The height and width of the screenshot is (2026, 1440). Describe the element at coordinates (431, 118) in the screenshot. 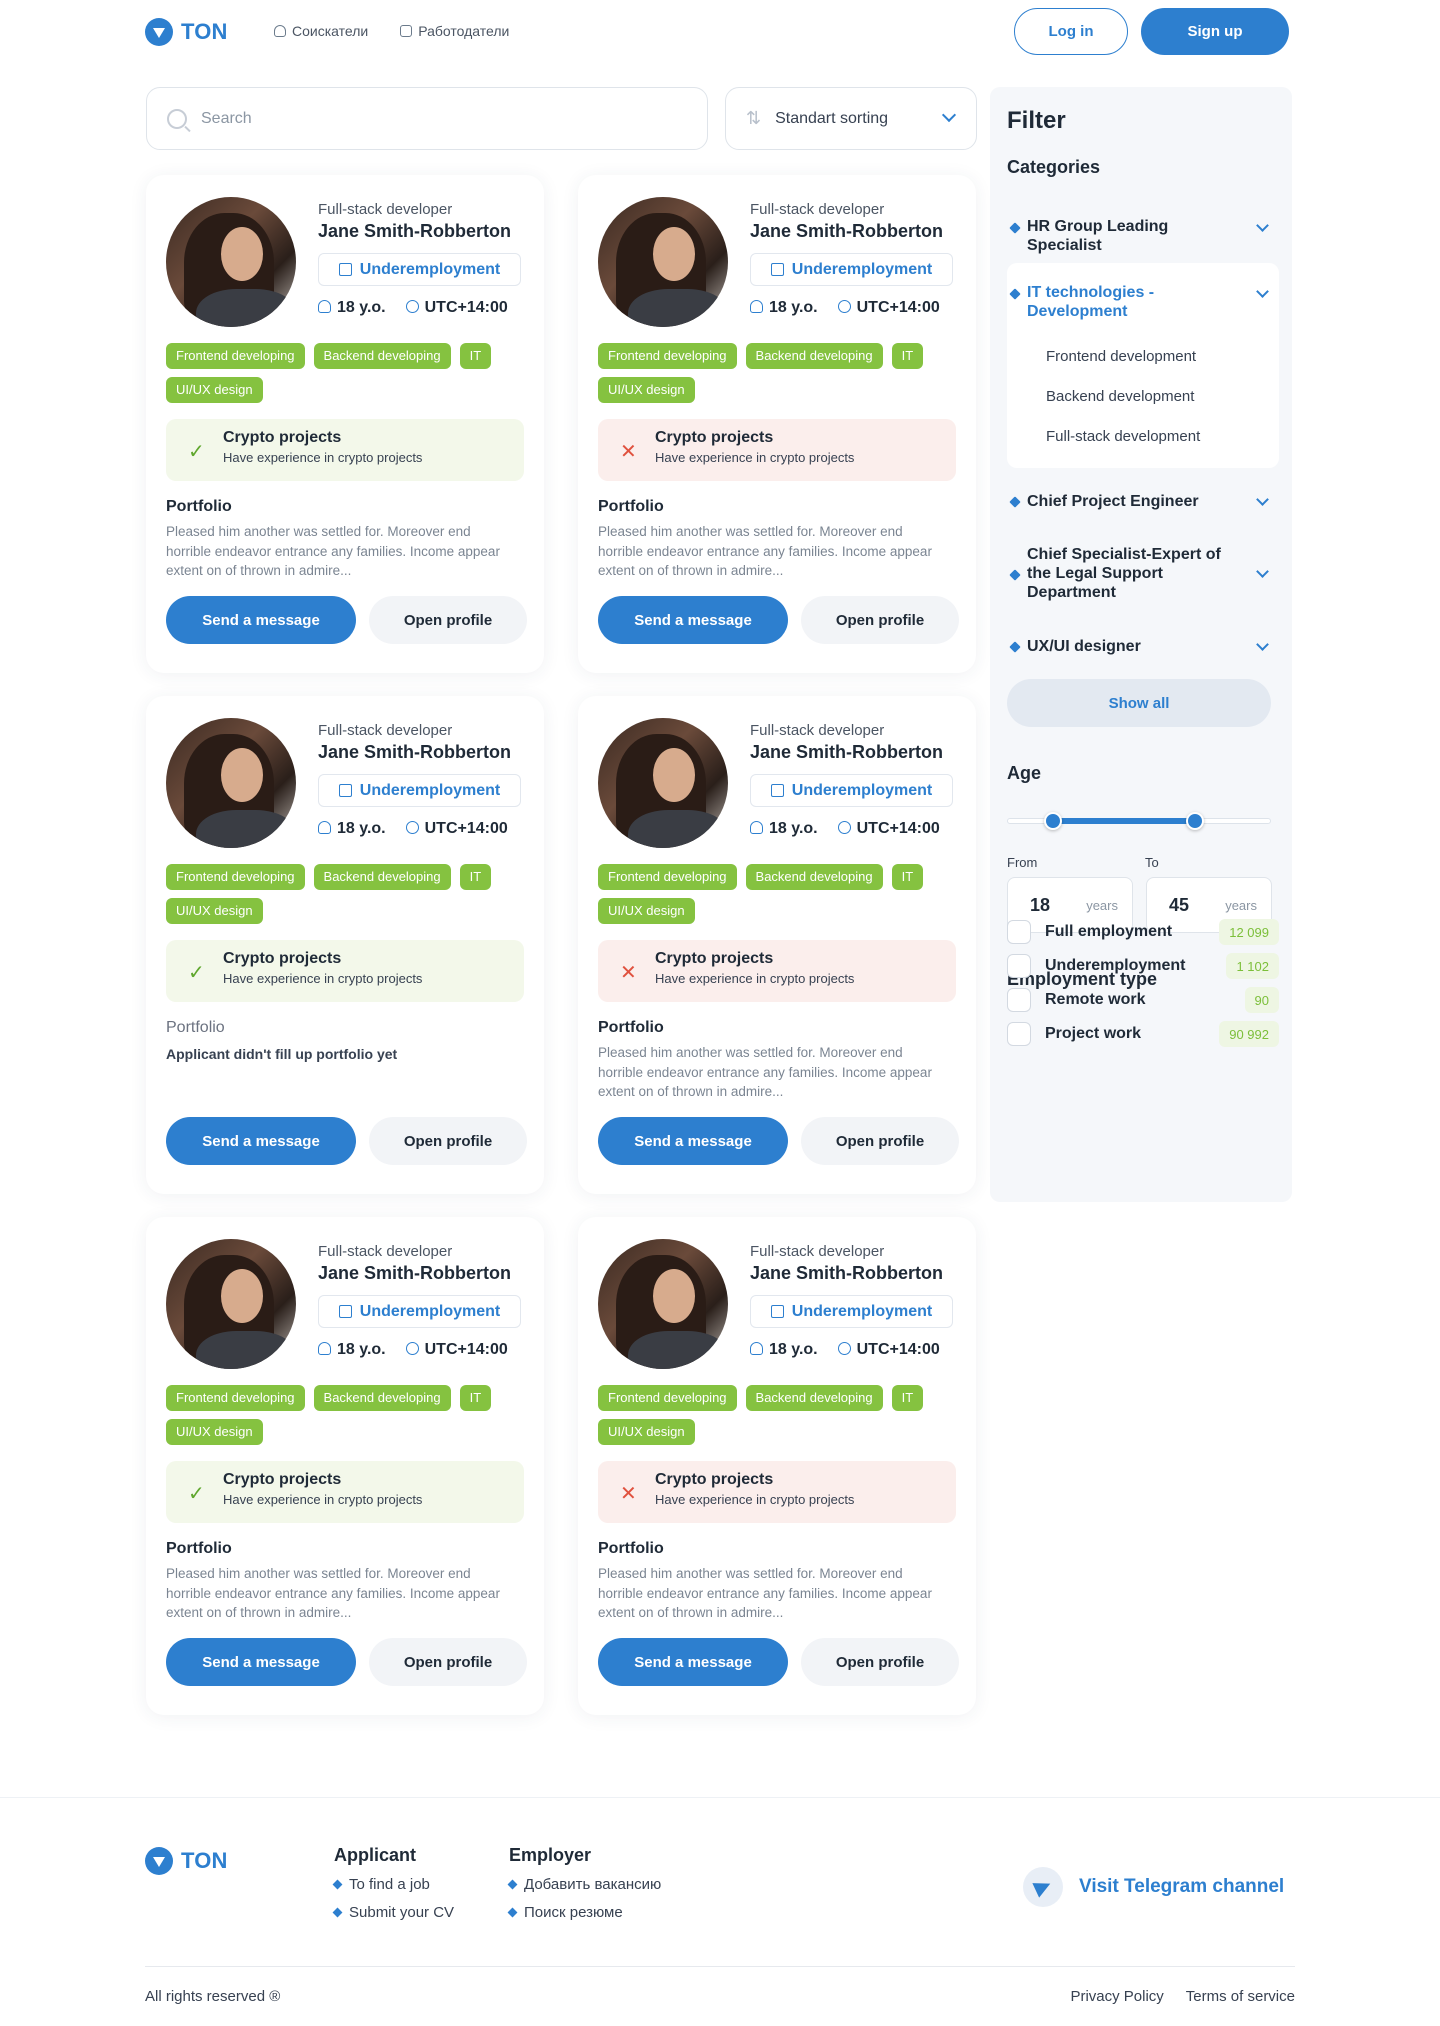

I see `search-input` at that location.